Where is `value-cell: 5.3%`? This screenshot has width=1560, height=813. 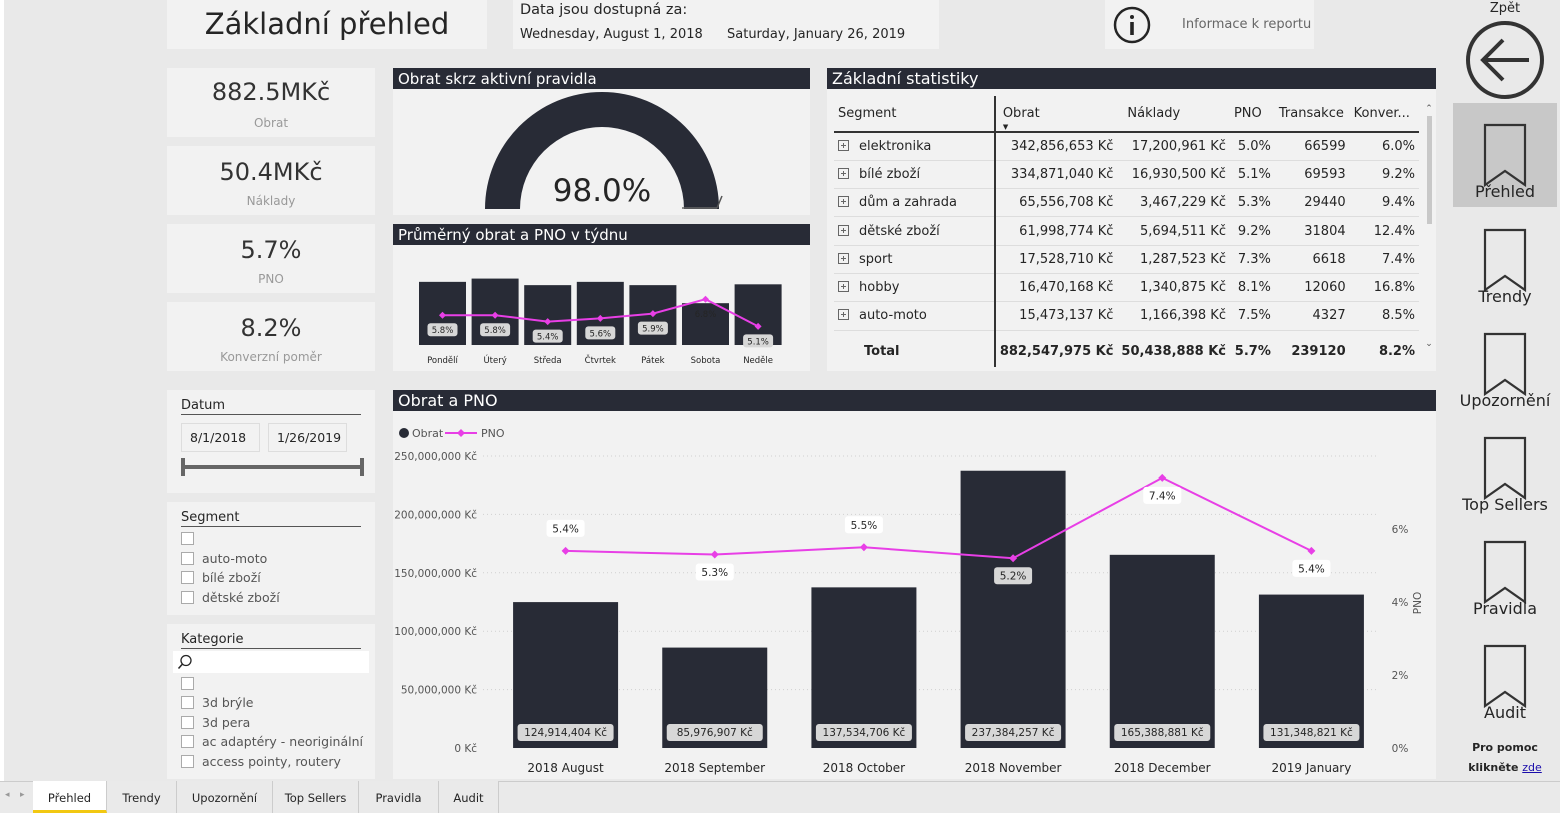
value-cell: 5.3% is located at coordinates (1252, 203).